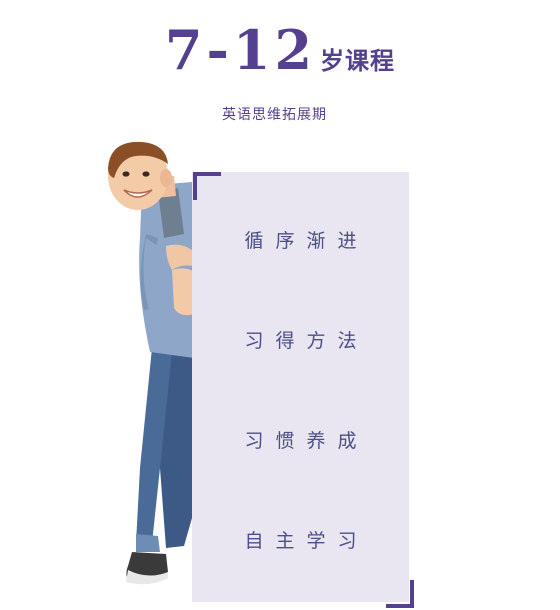  I want to click on boy-photo, so click(151, 363).